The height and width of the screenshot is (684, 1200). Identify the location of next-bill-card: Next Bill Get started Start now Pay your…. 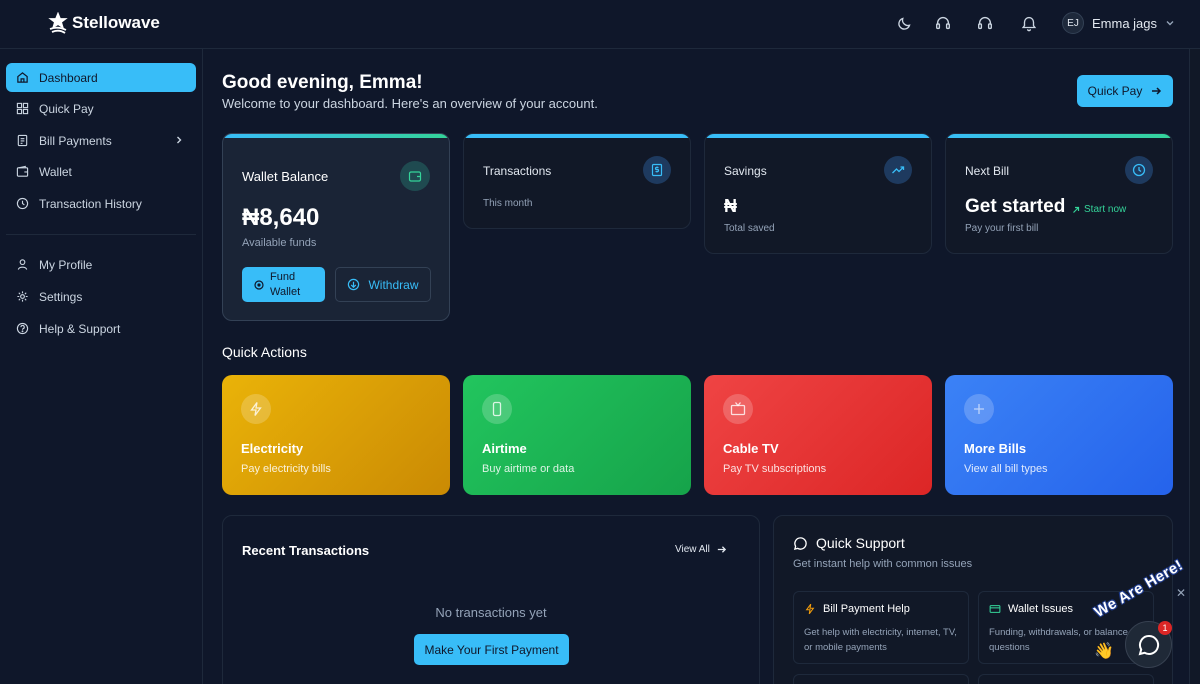
(1059, 193).